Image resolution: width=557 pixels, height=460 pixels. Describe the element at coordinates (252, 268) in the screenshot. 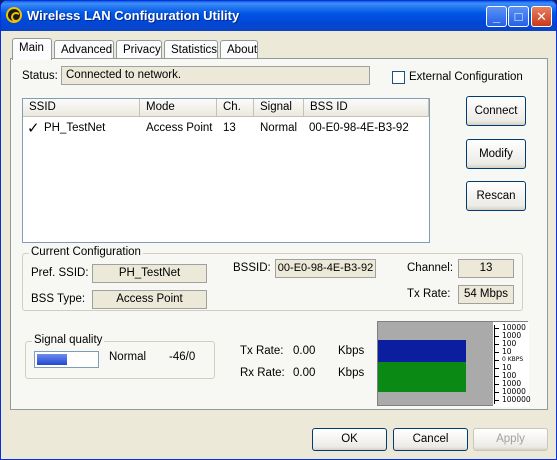

I see `bssid-label: BSSID:` at that location.